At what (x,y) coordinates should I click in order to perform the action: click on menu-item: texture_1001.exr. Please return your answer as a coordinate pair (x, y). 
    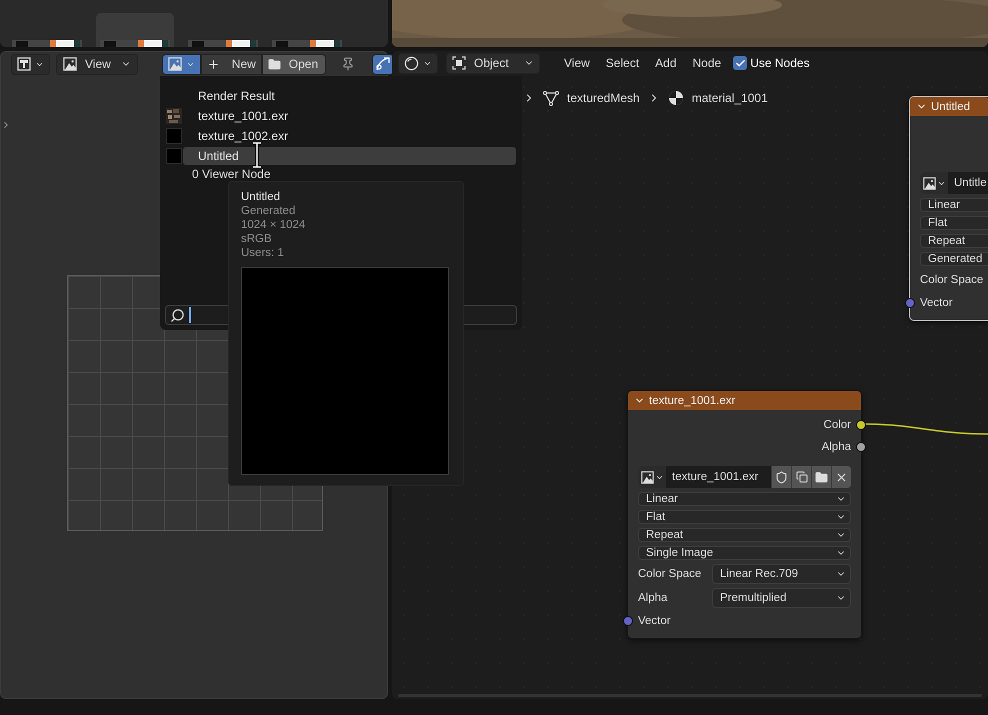
    Looking at the image, I should click on (349, 116).